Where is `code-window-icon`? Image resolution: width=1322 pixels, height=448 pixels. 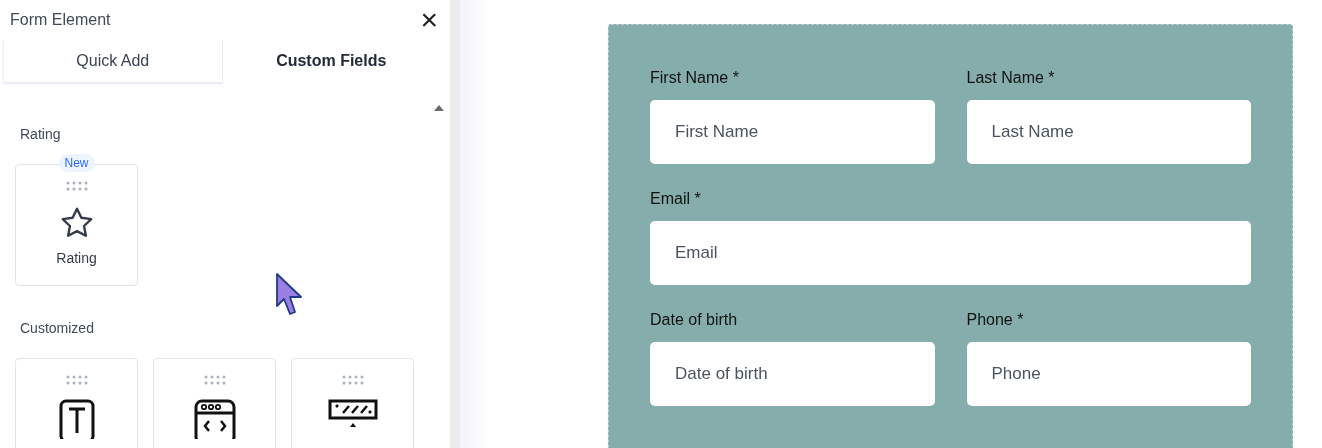 code-window-icon is located at coordinates (214, 419).